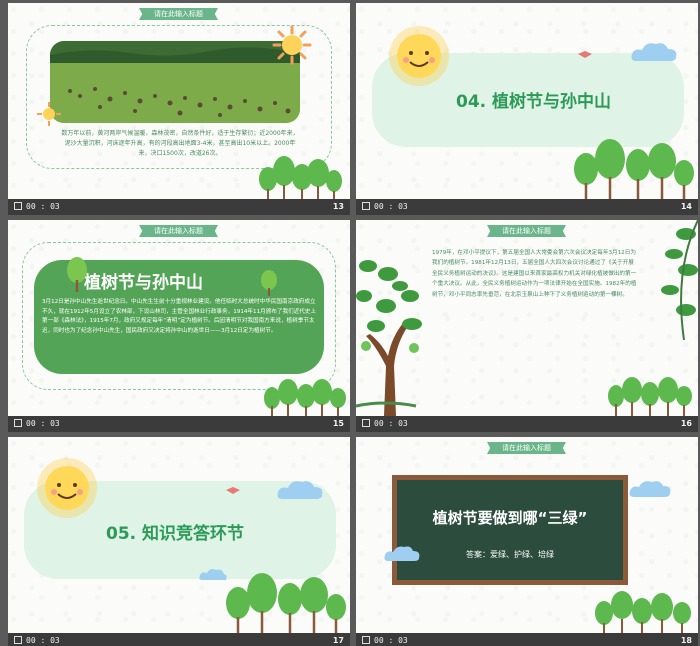  Describe the element at coordinates (527, 207) in the screenshot. I see `slide-footer: 00 : 03 14` at that location.